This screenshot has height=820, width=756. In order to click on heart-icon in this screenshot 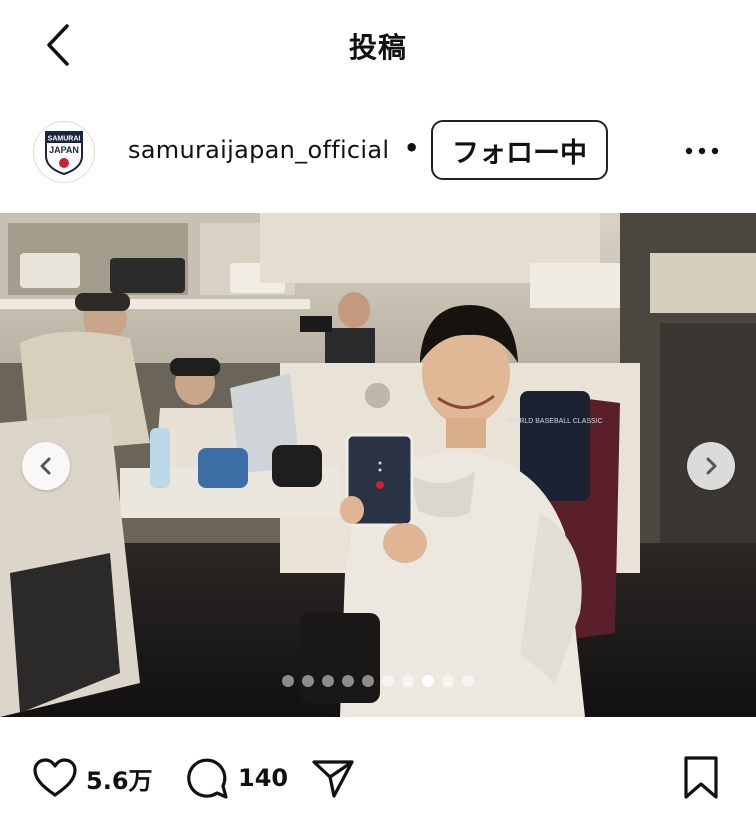, I will do `click(55, 777)`.